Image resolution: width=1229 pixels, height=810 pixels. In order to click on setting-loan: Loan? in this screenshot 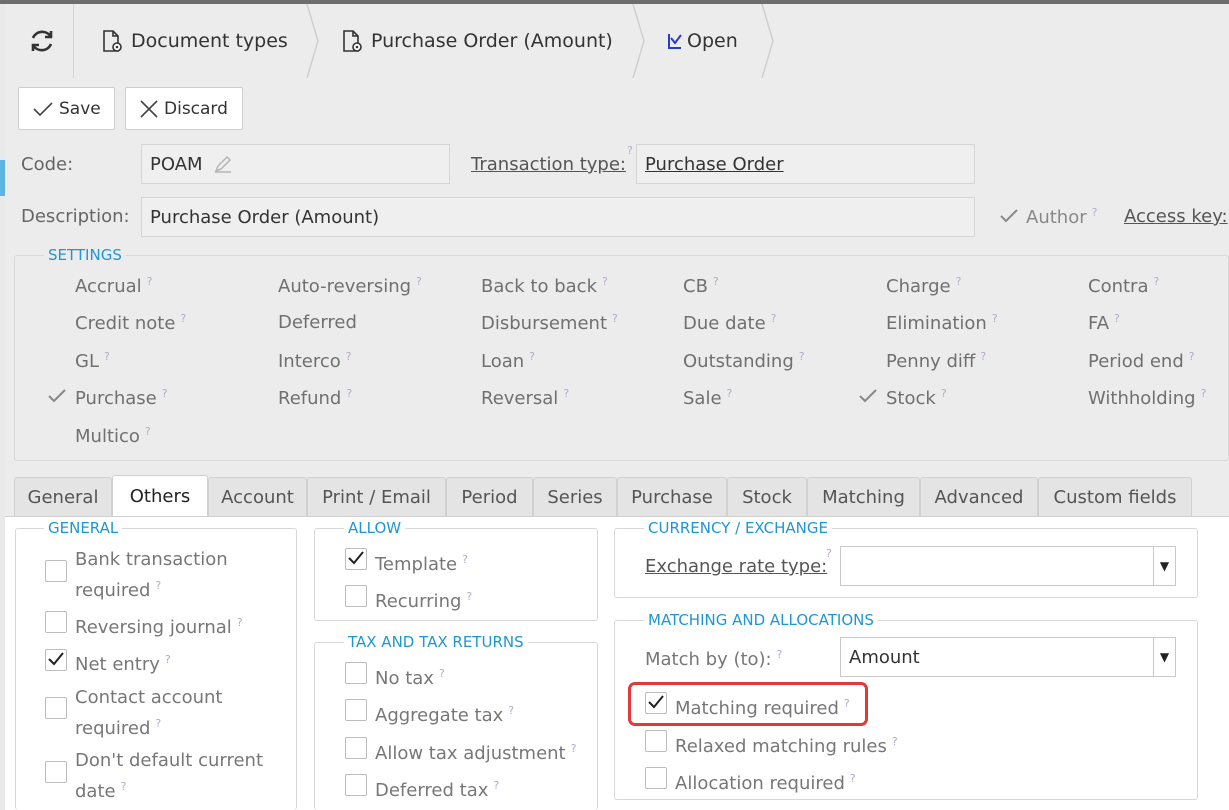, I will do `click(508, 361)`.